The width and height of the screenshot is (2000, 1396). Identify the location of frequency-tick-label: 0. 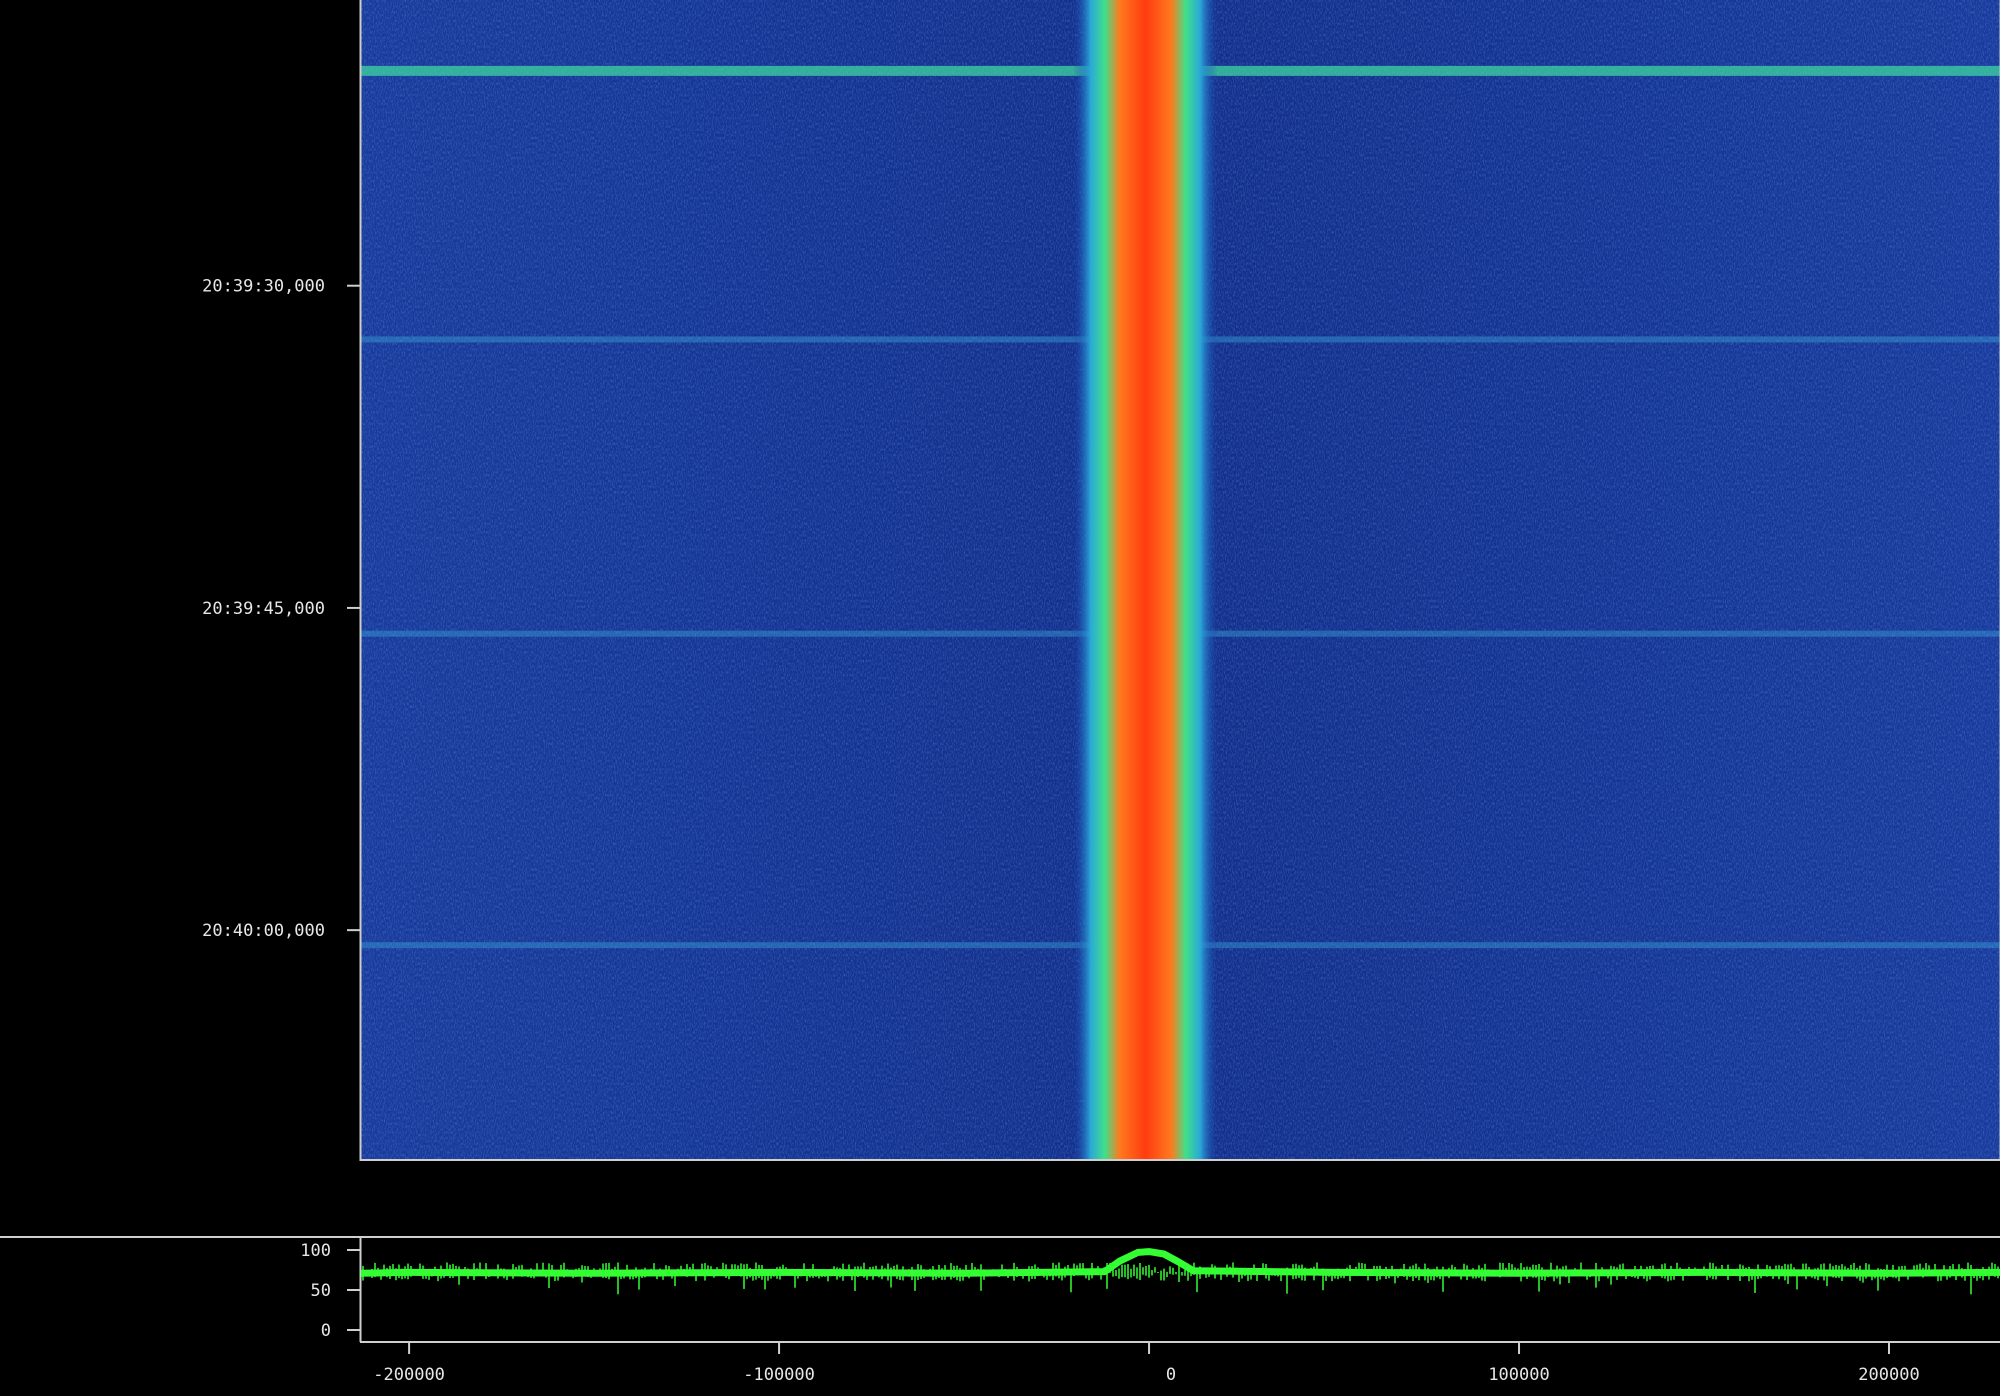
(1171, 1375).